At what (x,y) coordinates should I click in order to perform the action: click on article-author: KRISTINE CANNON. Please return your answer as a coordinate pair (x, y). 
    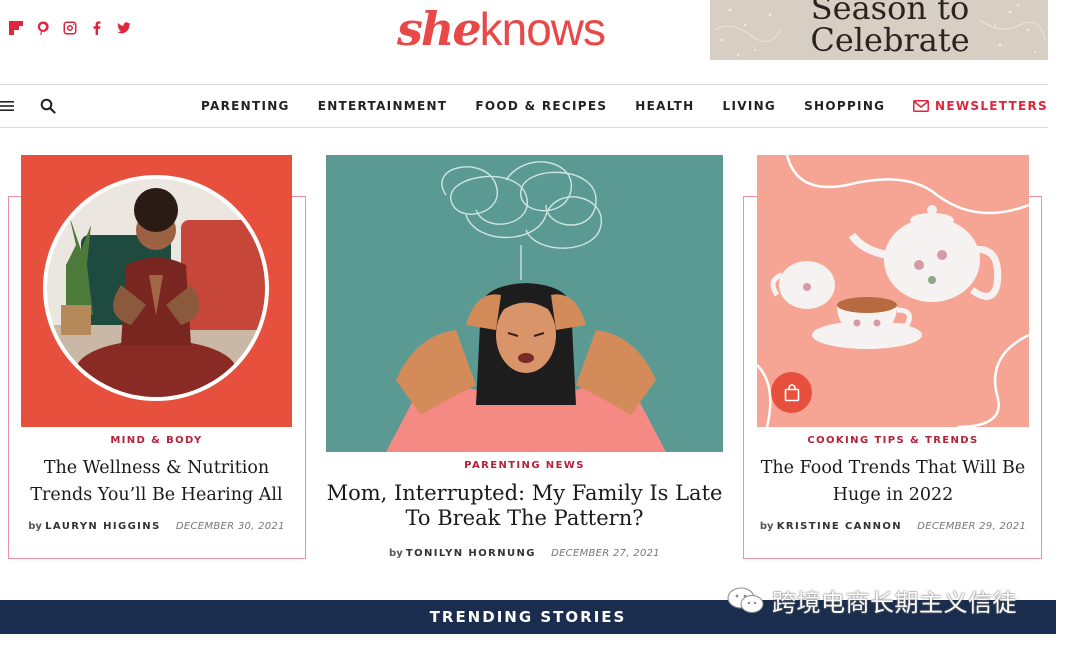
    Looking at the image, I should click on (839, 526).